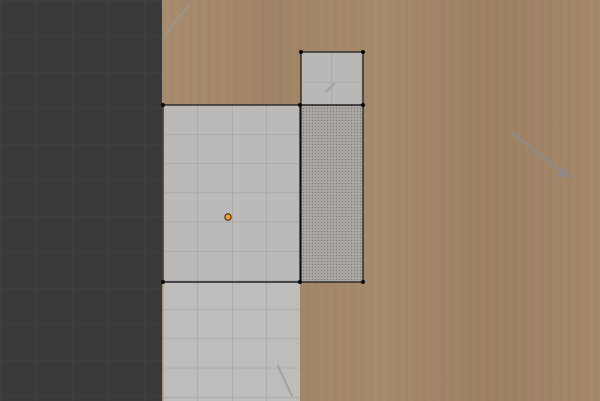  Describe the element at coordinates (228, 217) in the screenshot. I see `object-origin-icon` at that location.